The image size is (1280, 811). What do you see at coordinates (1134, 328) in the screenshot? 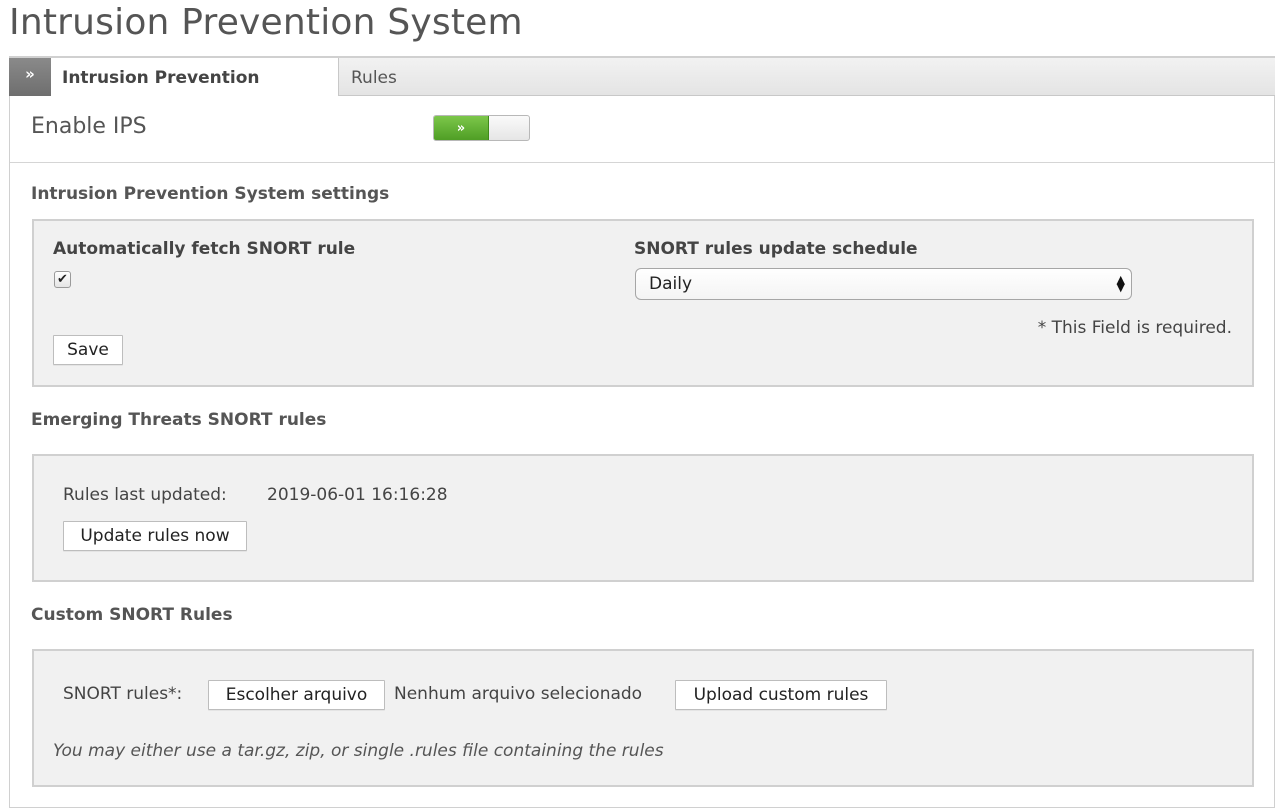
I see `required-note: * This Field is required.` at bounding box center [1134, 328].